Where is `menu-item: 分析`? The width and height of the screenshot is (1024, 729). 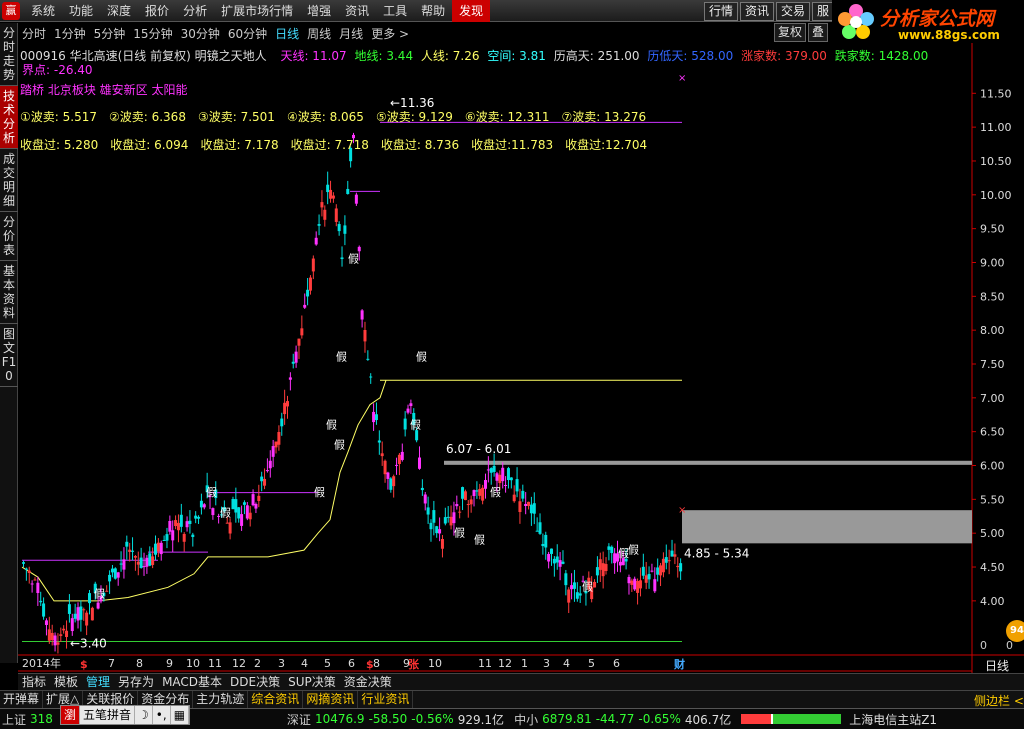 menu-item: 分析 is located at coordinates (195, 11).